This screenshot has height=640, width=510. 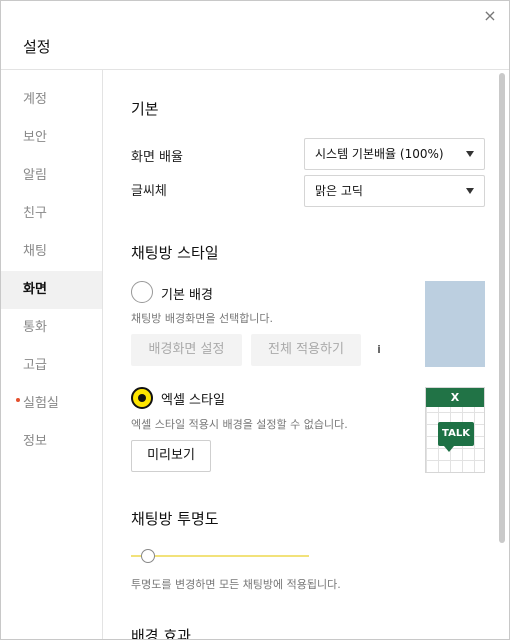 What do you see at coordinates (236, 584) in the screenshot?
I see `transparency-desc: 투명도를 변경하면 모든 채팅방에 적용됩니다.` at bounding box center [236, 584].